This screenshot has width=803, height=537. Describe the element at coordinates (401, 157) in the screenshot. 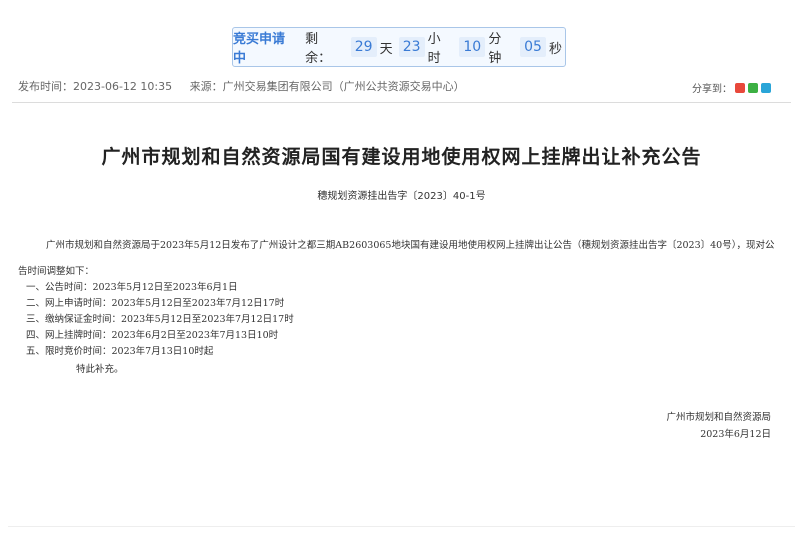

I see `notice-title: 广州市规划和自然资源局国有建设用地使用权网上挂牌出让补充公告` at that location.